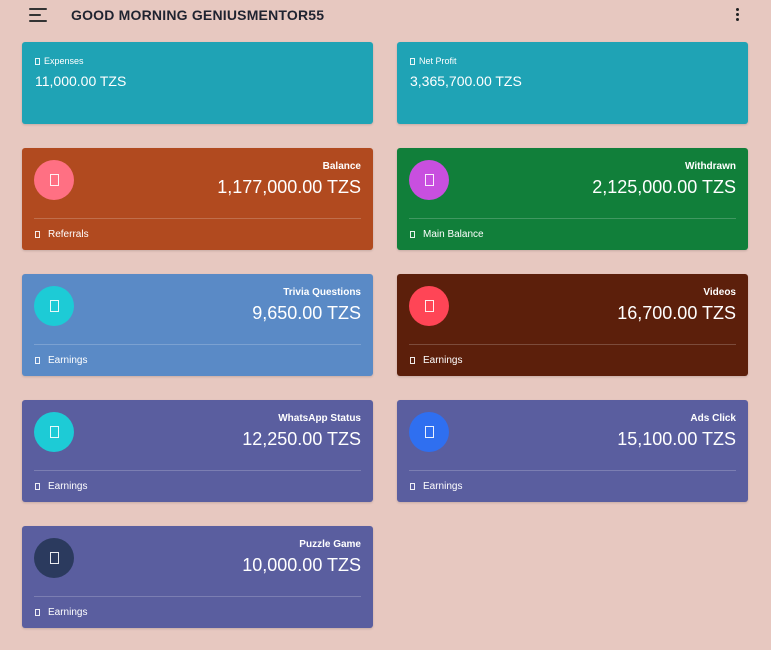 The image size is (771, 650). Describe the element at coordinates (713, 418) in the screenshot. I see `ads-title: Ads Click` at that location.